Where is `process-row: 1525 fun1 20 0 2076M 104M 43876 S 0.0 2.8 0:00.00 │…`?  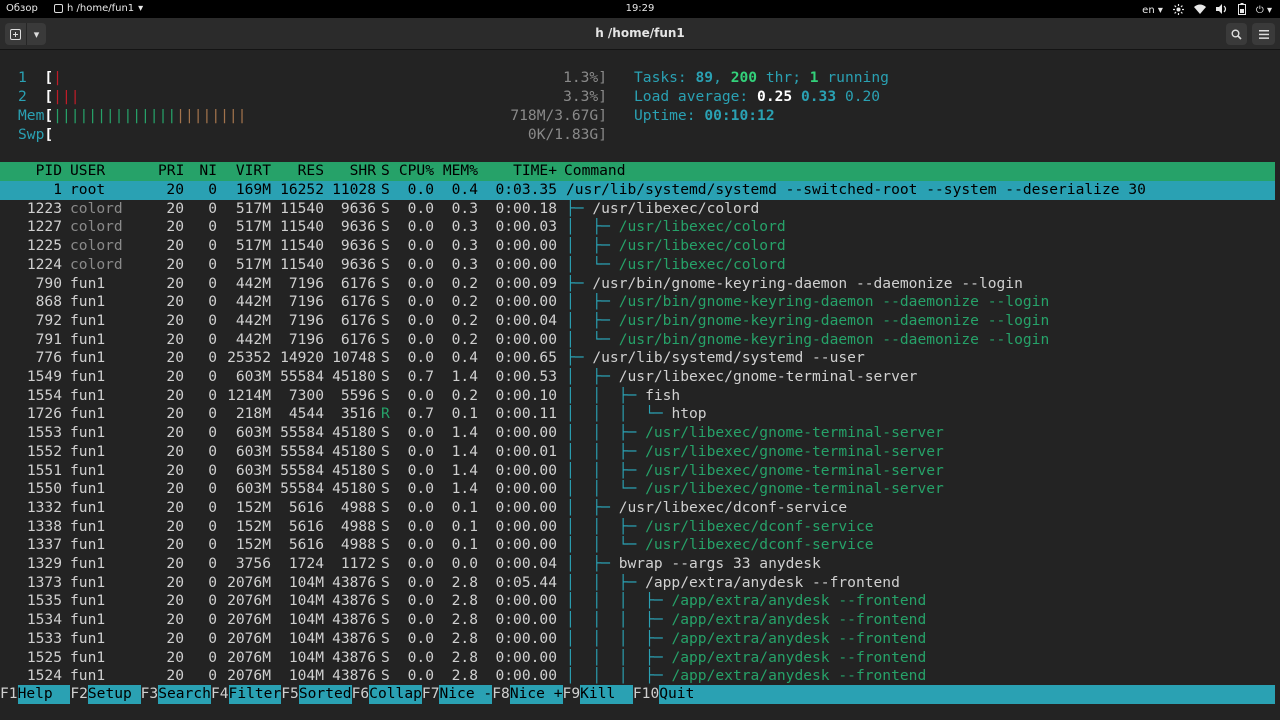 process-row: 1525 fun1 20 0 2076M 104M 43876 S 0.0 2.8 0:00.00 │… is located at coordinates (637, 658).